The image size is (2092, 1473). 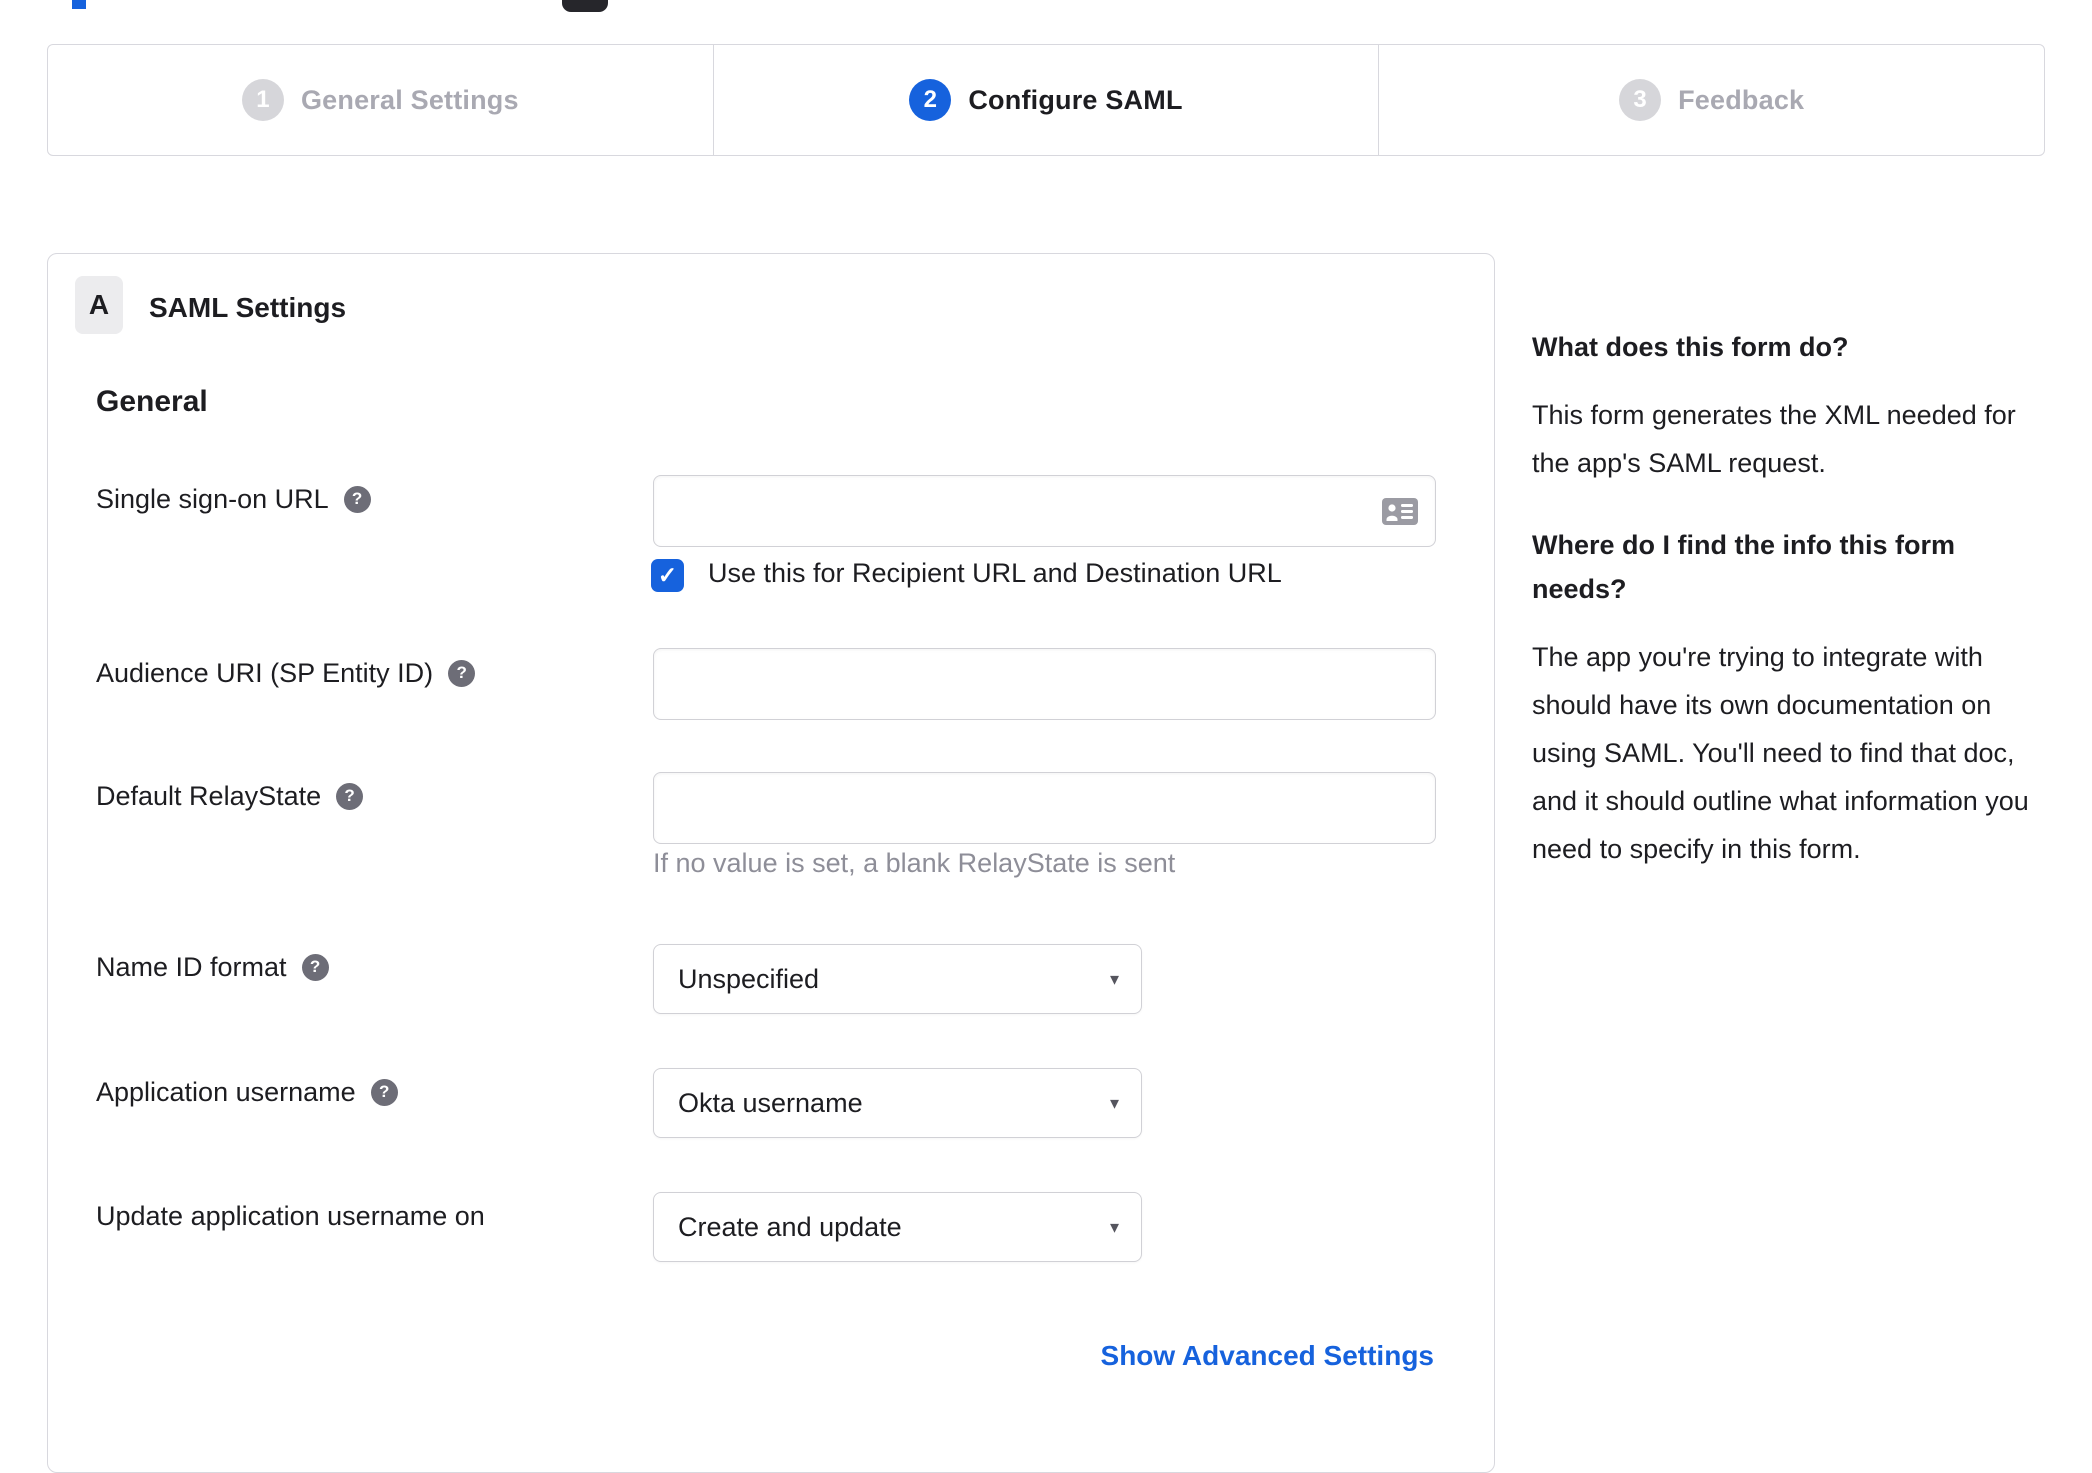 I want to click on audience-uri-label: Audience URI (SP Entity ID) ?, so click(x=286, y=673).